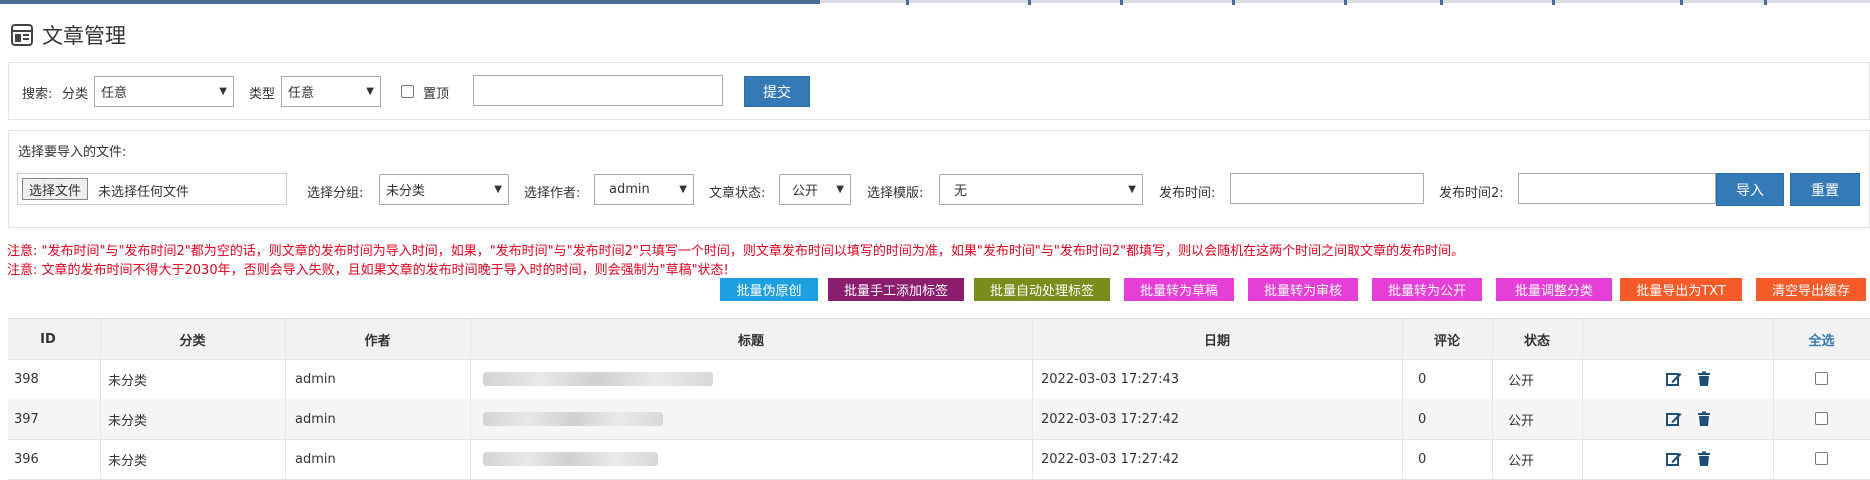  What do you see at coordinates (1821, 339) in the screenshot?
I see `select-all-link: 全选` at bounding box center [1821, 339].